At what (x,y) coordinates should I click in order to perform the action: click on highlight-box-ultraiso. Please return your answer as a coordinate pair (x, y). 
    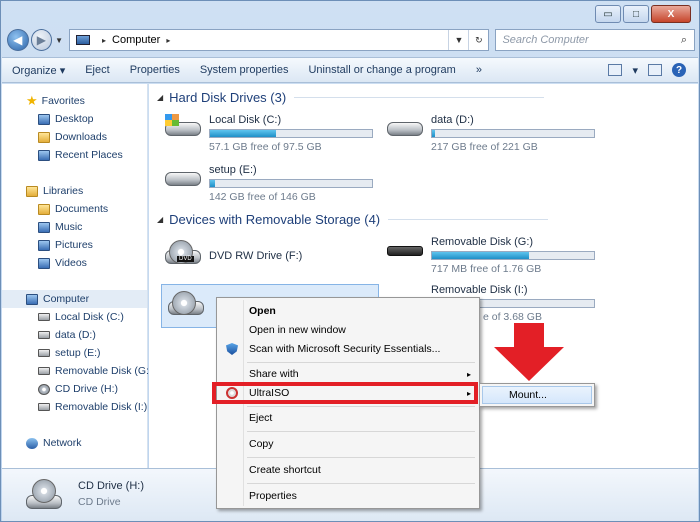
    Looking at the image, I should click on (345, 393).